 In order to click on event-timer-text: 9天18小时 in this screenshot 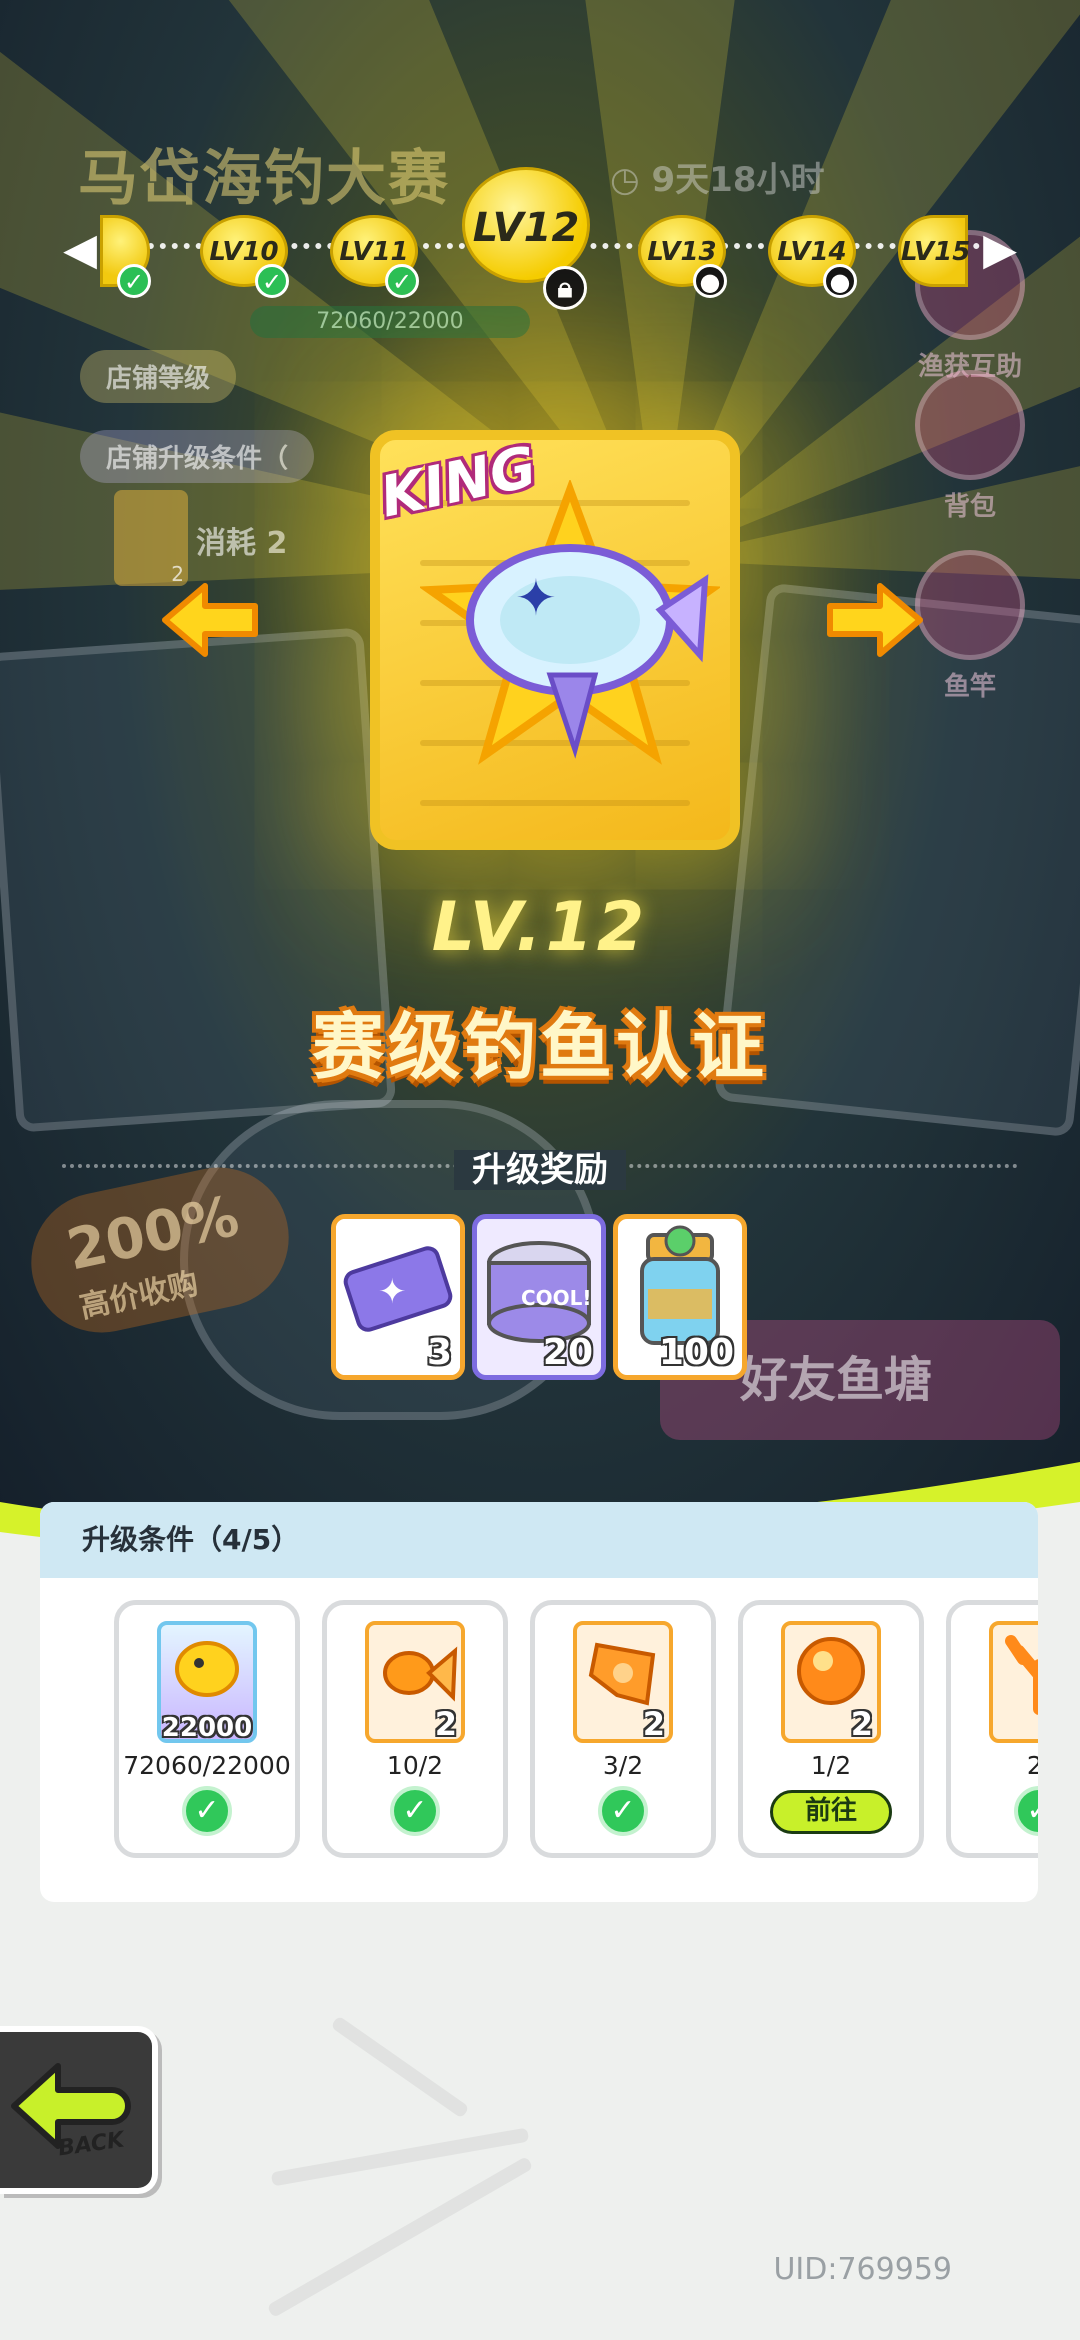, I will do `click(738, 180)`.